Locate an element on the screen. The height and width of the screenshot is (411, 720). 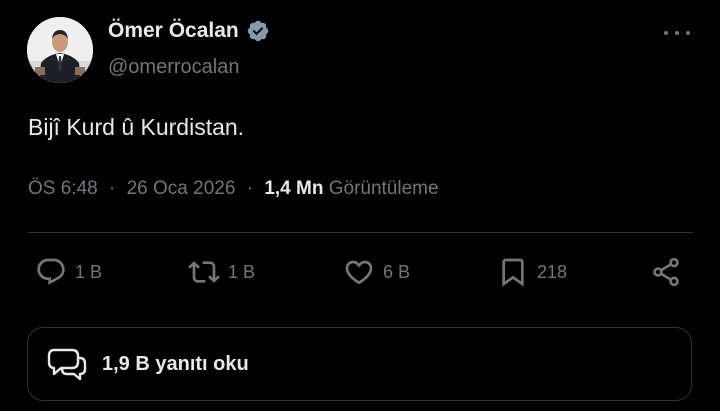
avatar is located at coordinates (60, 50).